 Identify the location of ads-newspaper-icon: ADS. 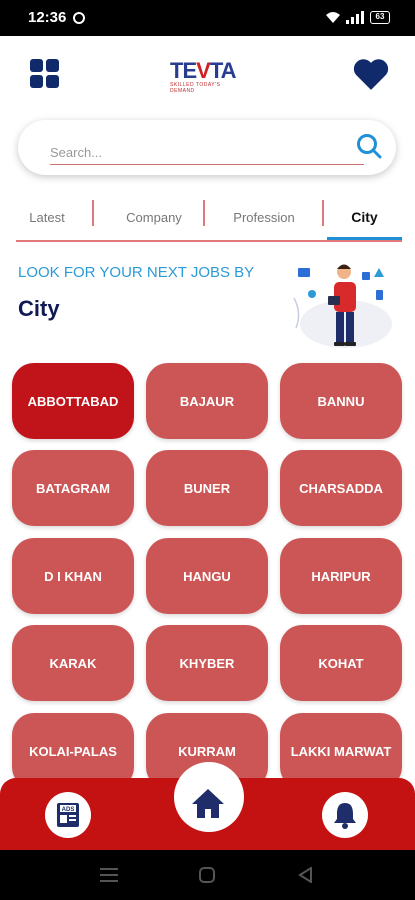
(68, 815).